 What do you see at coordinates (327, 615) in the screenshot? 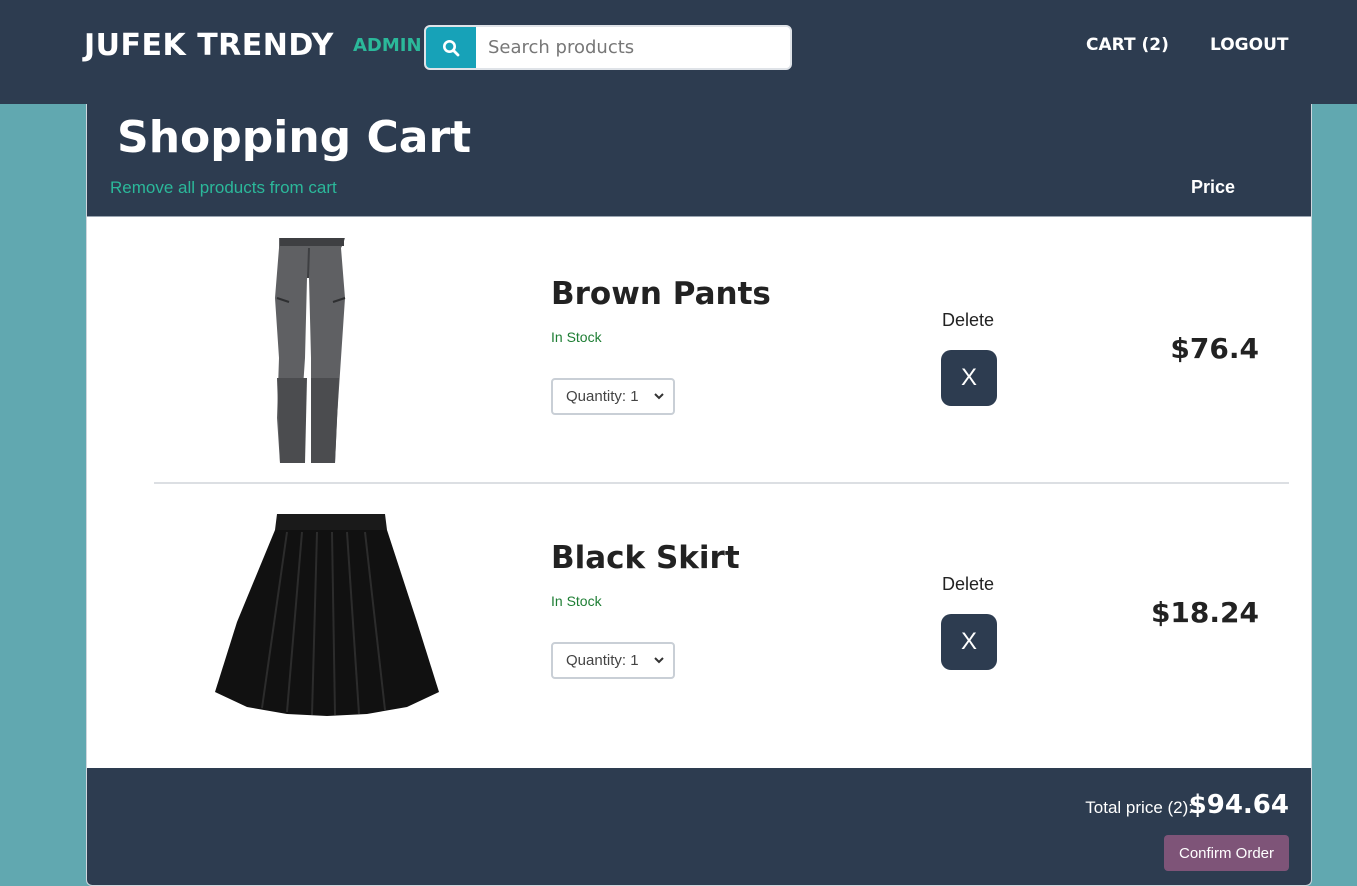
I see `skirt-image` at bounding box center [327, 615].